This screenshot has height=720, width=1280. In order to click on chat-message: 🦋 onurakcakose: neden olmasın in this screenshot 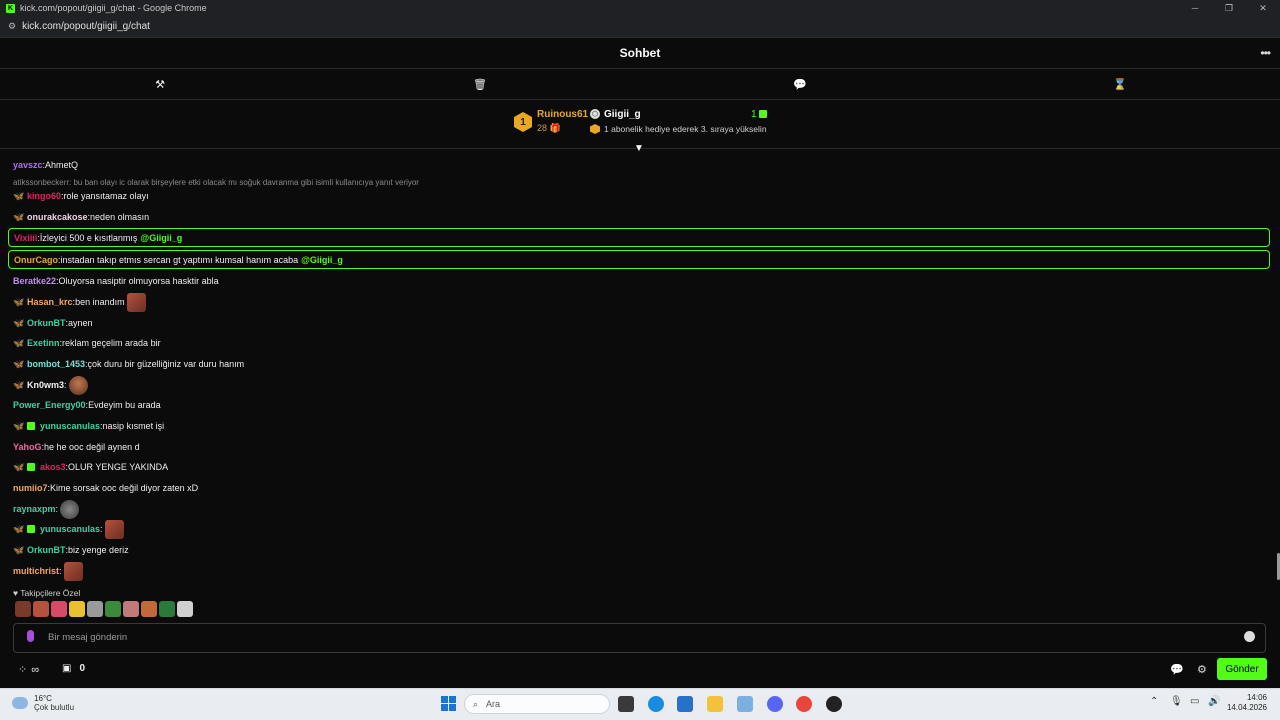, I will do `click(81, 217)`.